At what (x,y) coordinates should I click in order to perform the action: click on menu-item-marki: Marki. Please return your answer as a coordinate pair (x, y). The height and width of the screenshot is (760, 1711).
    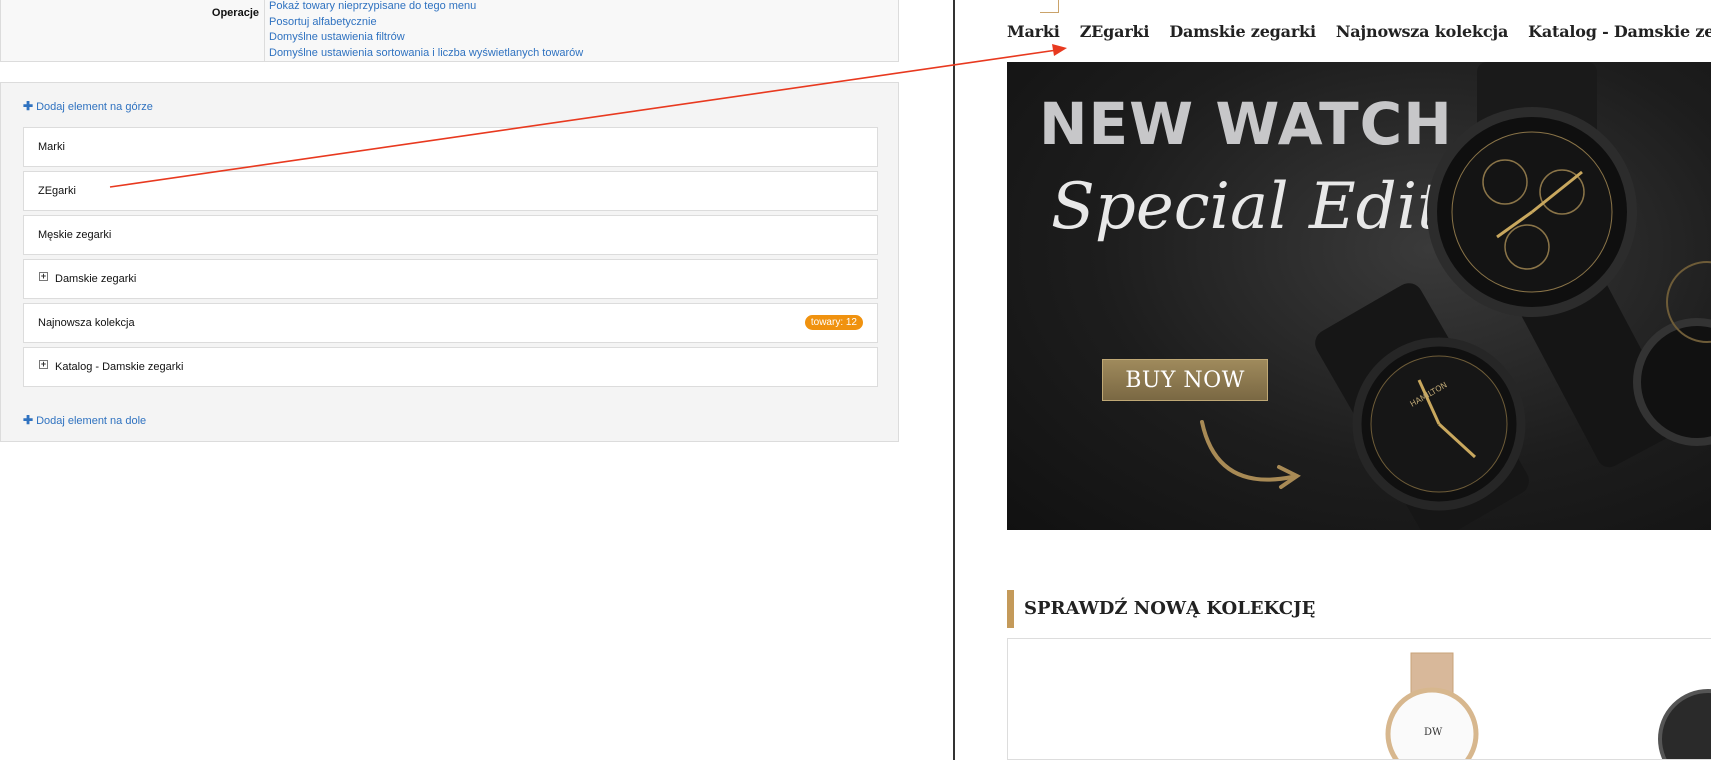
    Looking at the image, I should click on (450, 147).